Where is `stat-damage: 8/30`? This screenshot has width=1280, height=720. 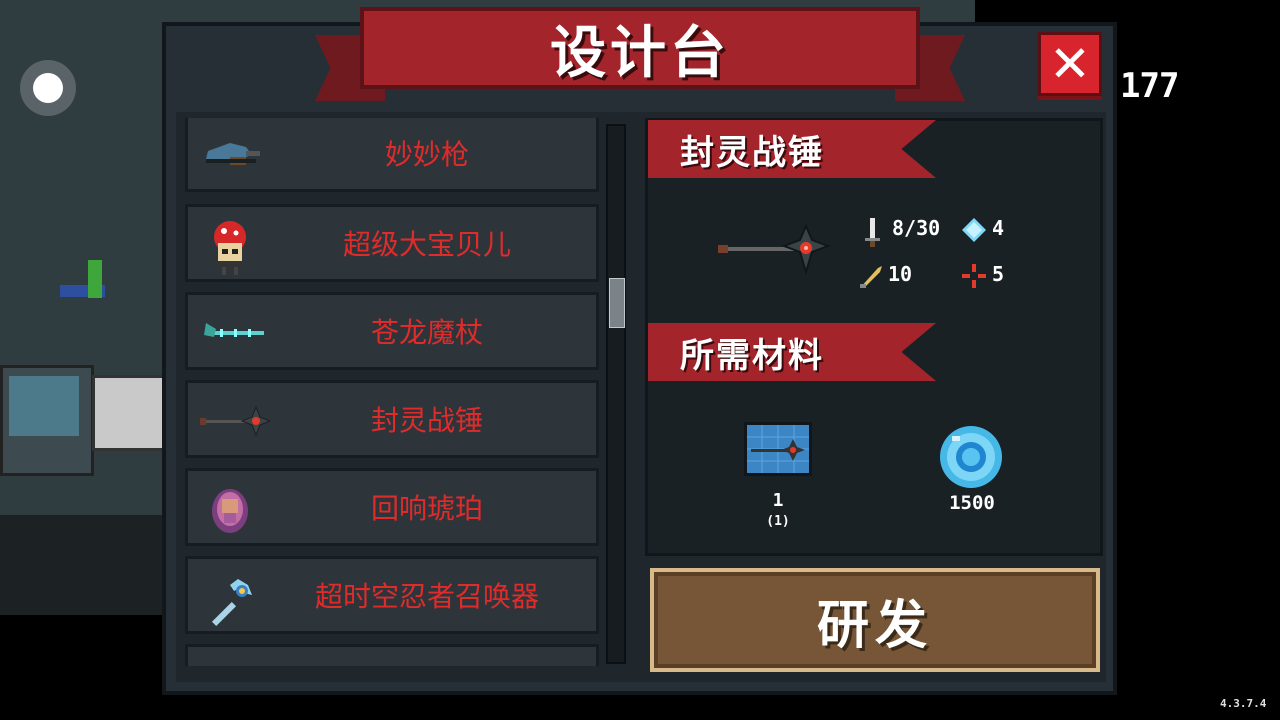
stat-damage: 8/30 is located at coordinates (901, 231).